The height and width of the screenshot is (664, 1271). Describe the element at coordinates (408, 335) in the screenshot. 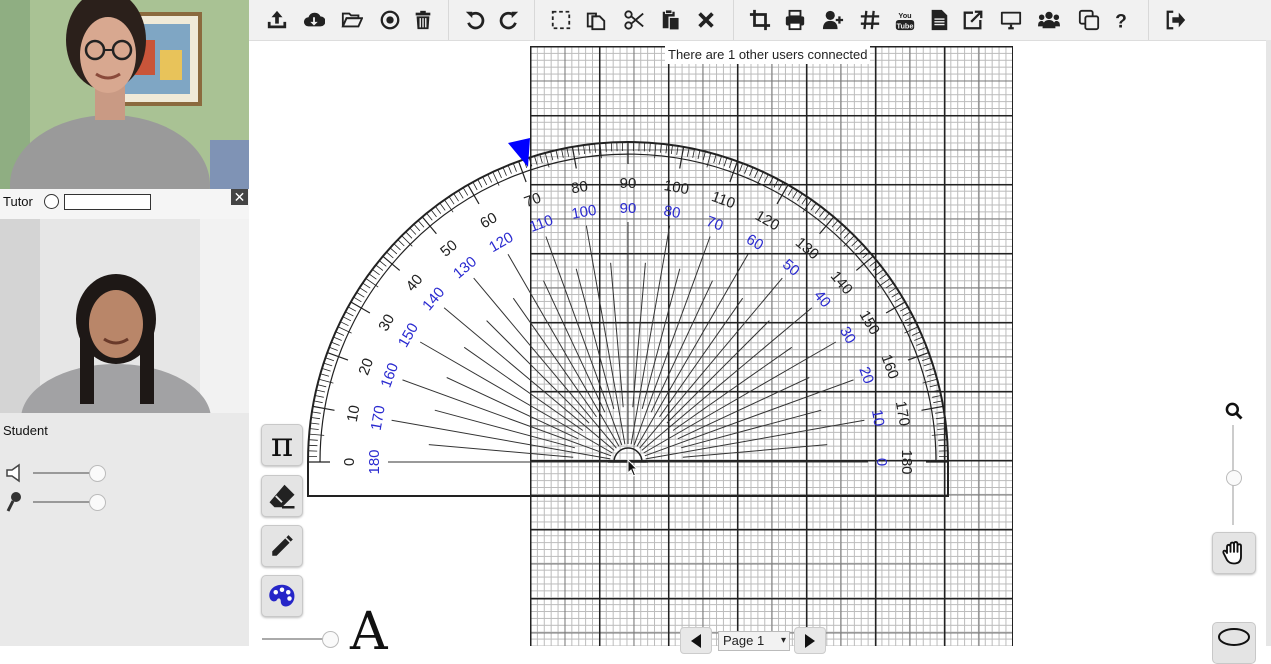

I see `protractor-inner-label: 150` at that location.